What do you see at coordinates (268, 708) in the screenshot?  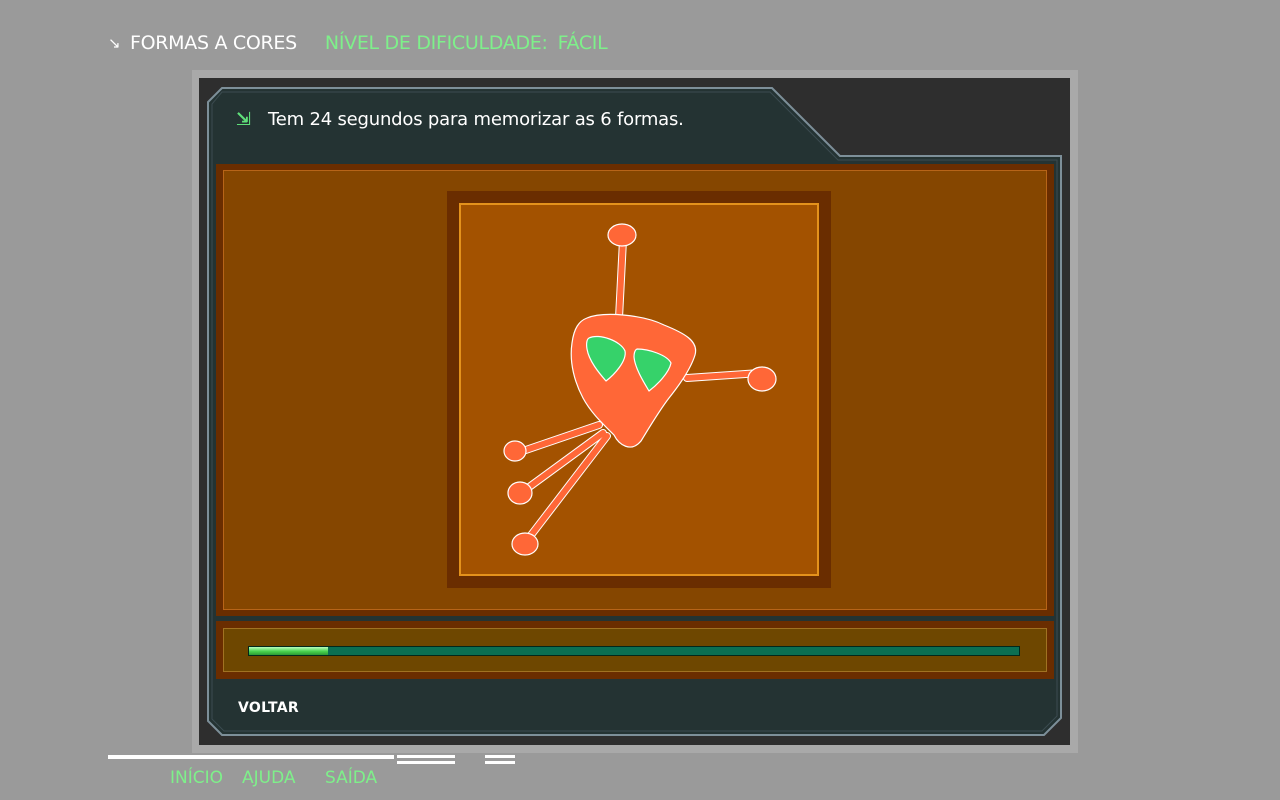 I see `back-button: VOLTAR` at bounding box center [268, 708].